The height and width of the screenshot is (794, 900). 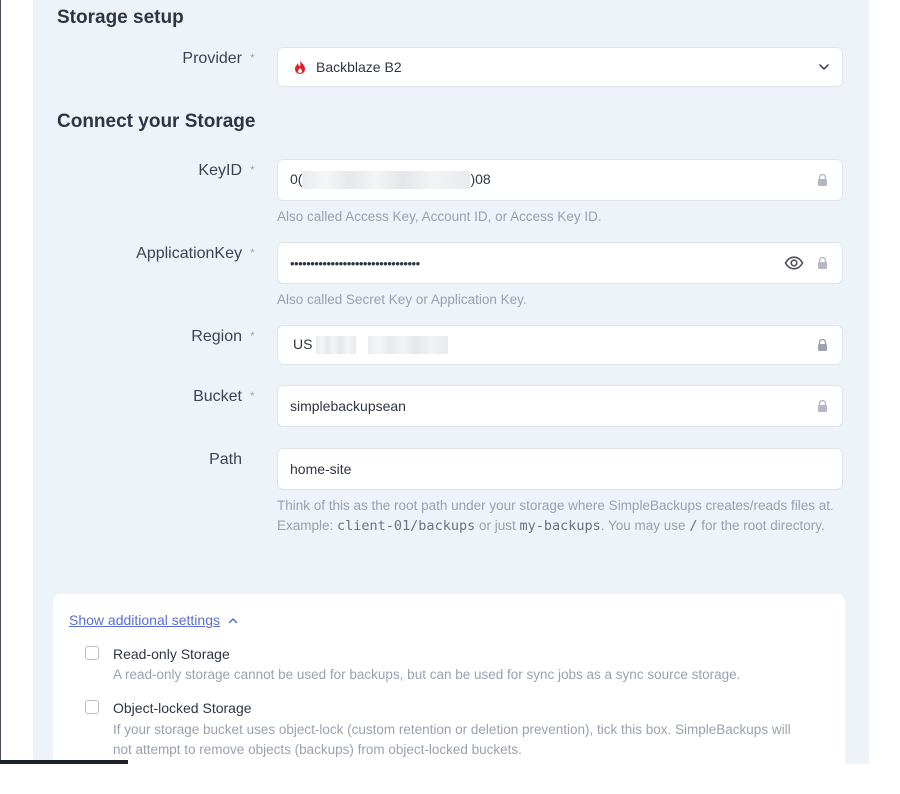 I want to click on show-additional-settings-toggle: Show additional settings, so click(x=153, y=620).